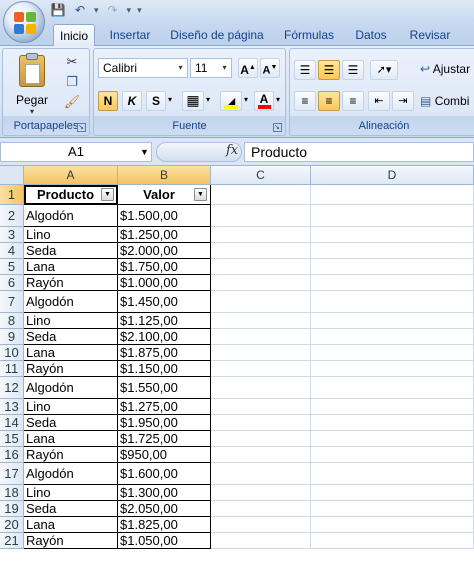 The image size is (474, 588). What do you see at coordinates (277, 127) in the screenshot?
I see `font-launcher-icon: ↘` at bounding box center [277, 127].